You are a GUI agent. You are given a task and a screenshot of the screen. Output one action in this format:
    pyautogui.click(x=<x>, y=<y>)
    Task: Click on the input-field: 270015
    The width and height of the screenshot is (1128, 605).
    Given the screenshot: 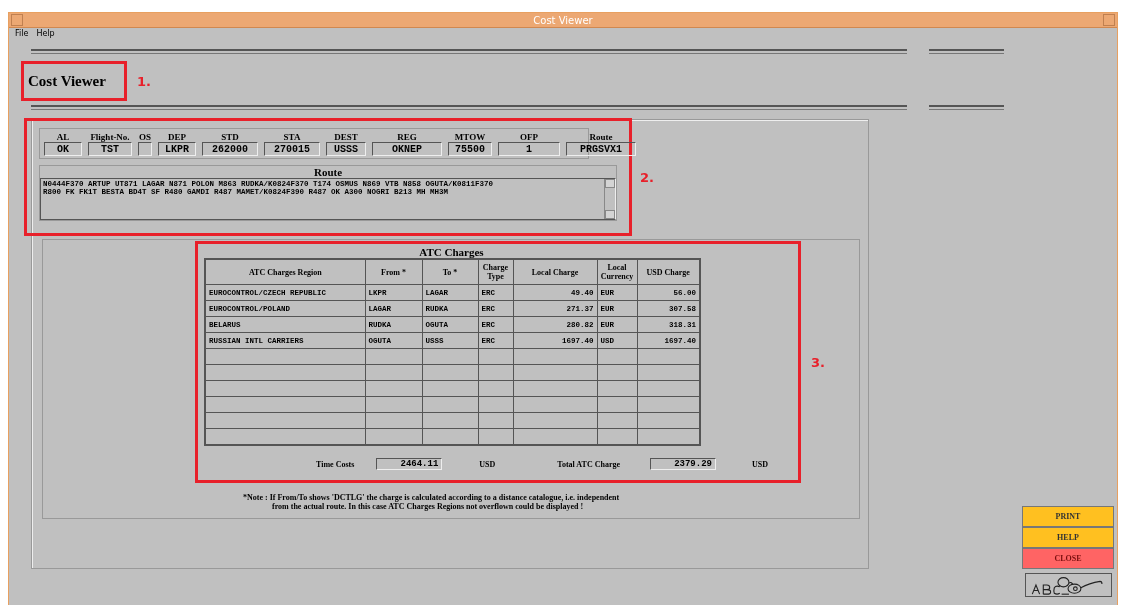 What is the action you would take?
    pyautogui.click(x=292, y=149)
    